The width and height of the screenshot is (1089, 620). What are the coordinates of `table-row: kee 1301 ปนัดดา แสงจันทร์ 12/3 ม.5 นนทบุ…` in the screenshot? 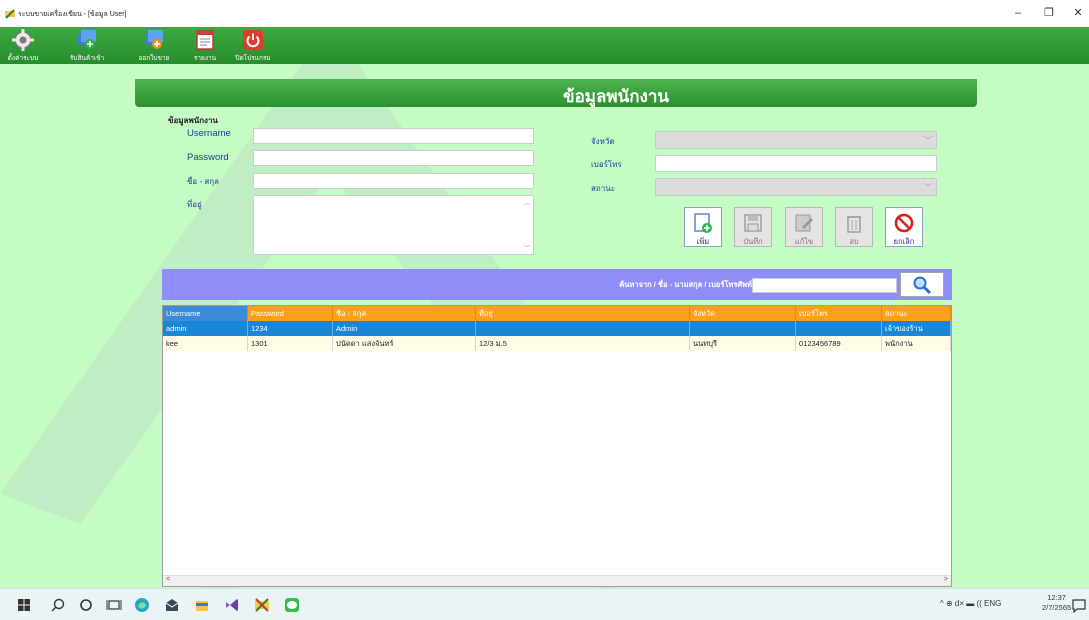 It's located at (557, 343).